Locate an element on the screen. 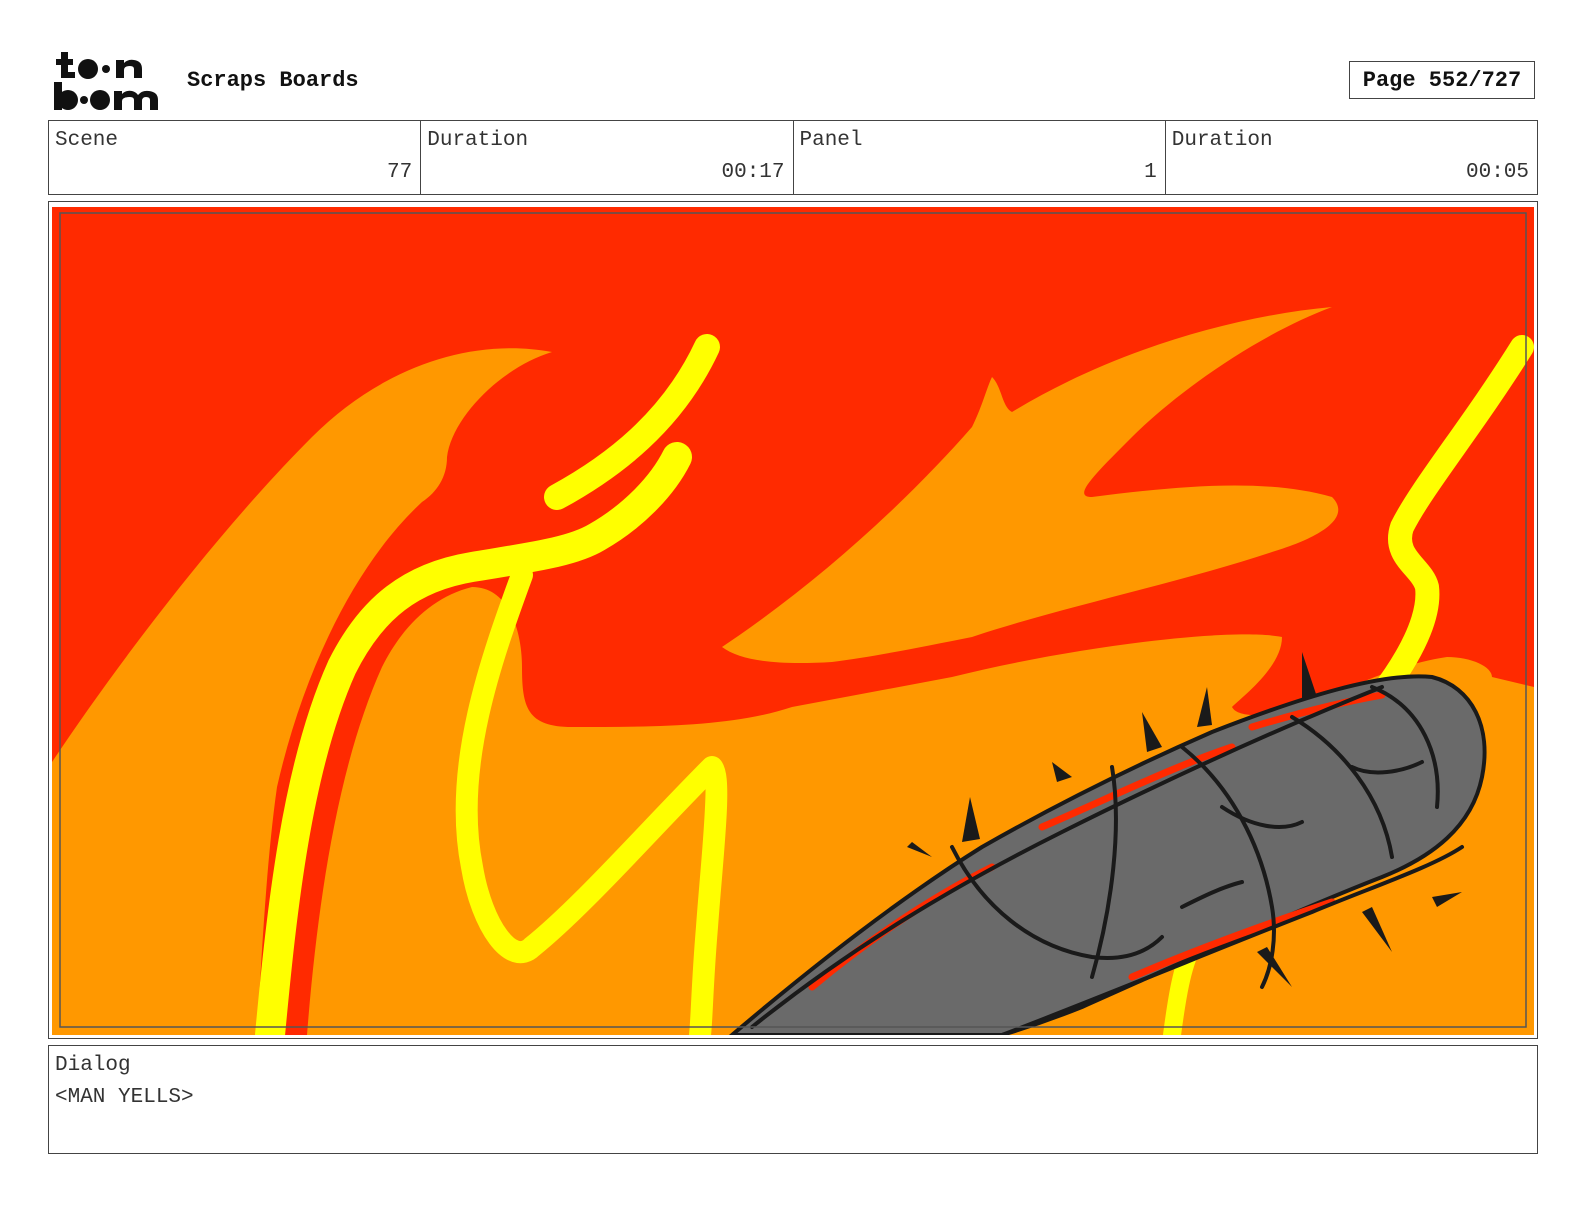  panel-duration-label: Duration is located at coordinates (1222, 140).